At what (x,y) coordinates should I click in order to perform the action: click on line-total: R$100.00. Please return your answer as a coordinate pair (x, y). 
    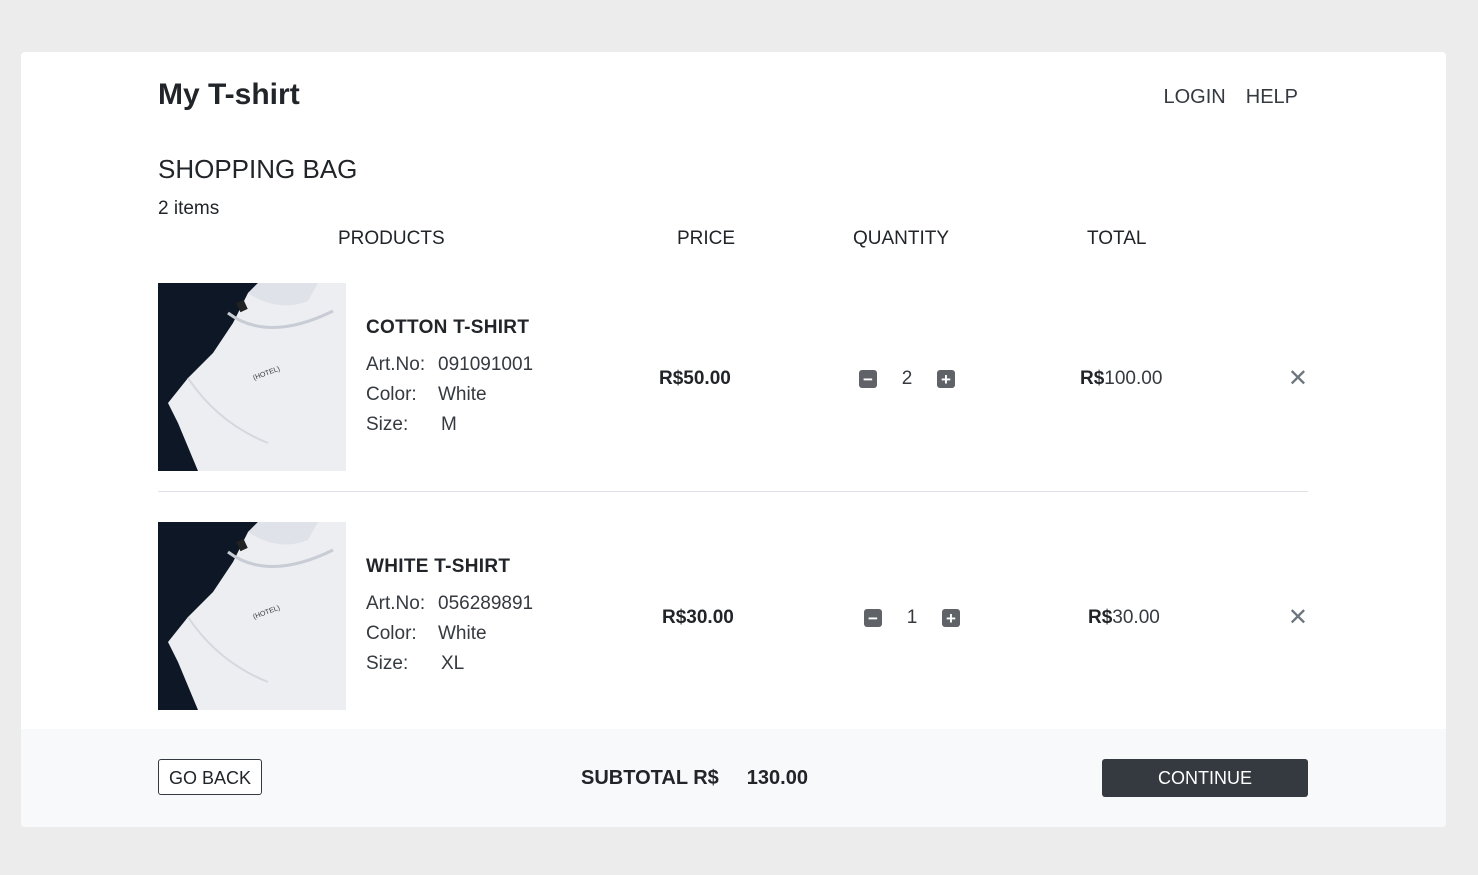
    Looking at the image, I should click on (1121, 379).